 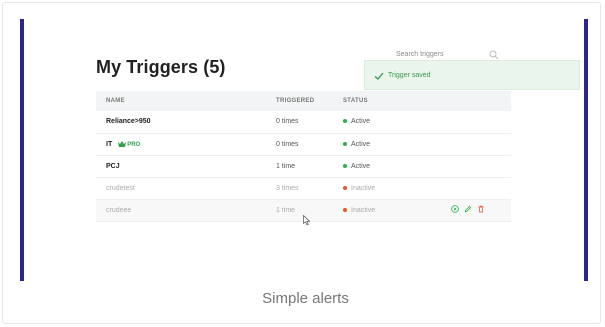 I want to click on table-row: crudetest 3 times Inactive, so click(x=303, y=188).